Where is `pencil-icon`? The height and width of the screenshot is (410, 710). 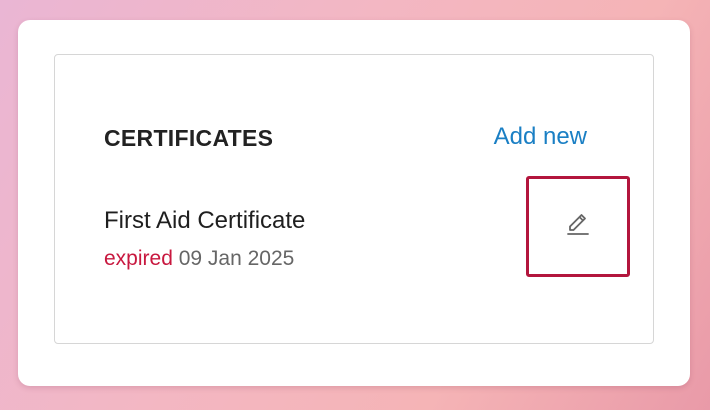
pencil-icon is located at coordinates (578, 226).